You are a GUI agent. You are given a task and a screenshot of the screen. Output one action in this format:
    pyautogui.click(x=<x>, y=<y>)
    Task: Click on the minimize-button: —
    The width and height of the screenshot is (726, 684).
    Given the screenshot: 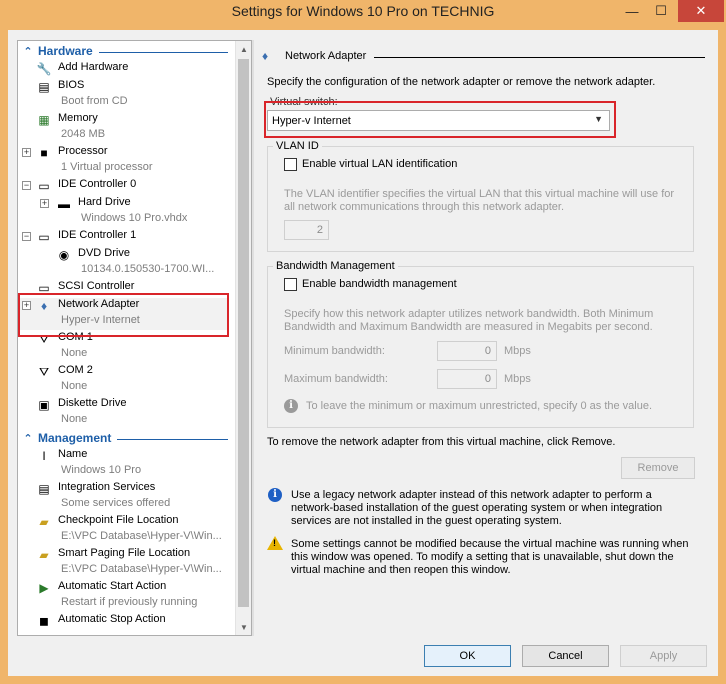 What is the action you would take?
    pyautogui.click(x=632, y=11)
    